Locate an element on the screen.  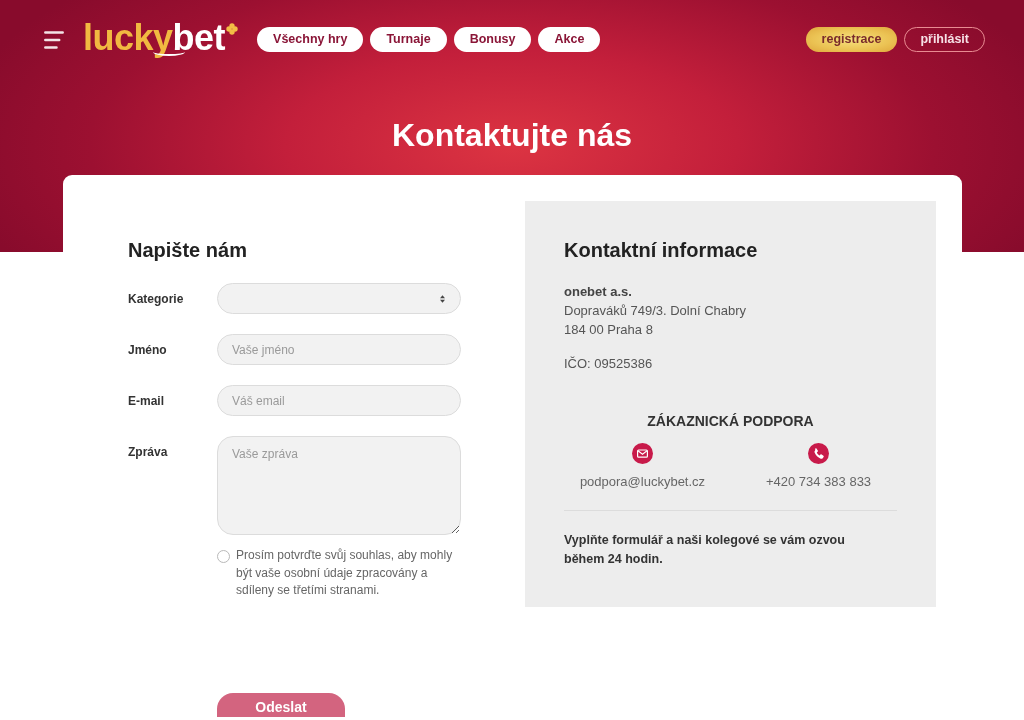
menu-icon is located at coordinates (54, 39).